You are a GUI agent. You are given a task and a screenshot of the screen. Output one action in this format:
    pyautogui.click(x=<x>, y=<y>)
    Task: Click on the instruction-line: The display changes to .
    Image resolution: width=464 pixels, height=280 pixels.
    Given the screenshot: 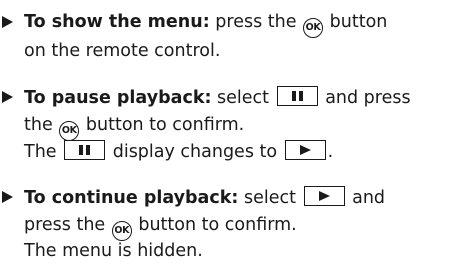 What is the action you would take?
    pyautogui.click(x=178, y=151)
    